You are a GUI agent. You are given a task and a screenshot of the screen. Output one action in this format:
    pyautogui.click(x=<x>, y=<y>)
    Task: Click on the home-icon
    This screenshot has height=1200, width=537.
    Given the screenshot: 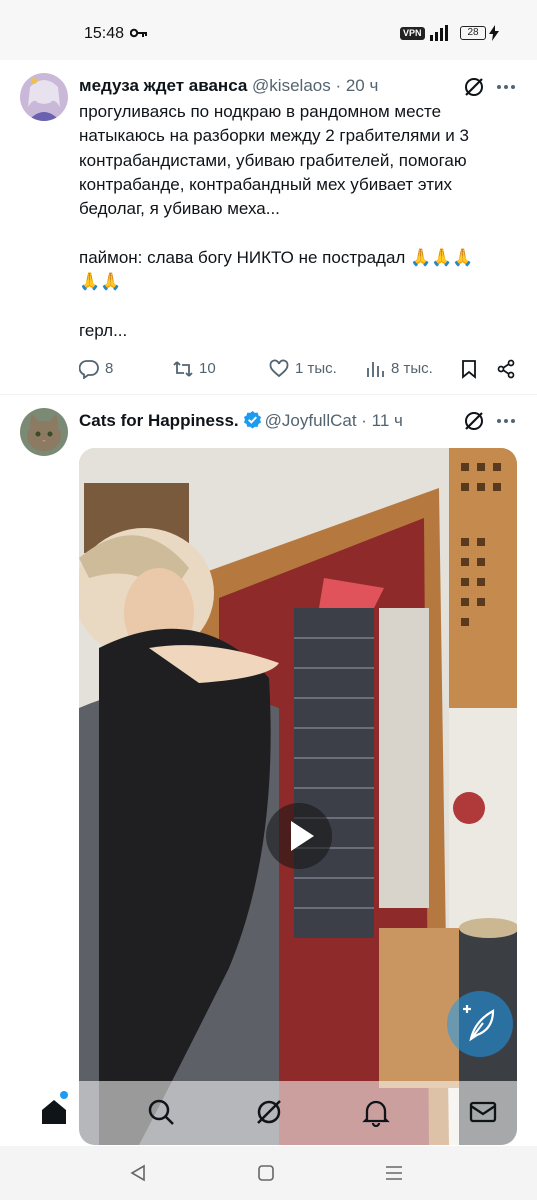 What is the action you would take?
    pyautogui.click(x=54, y=1112)
    